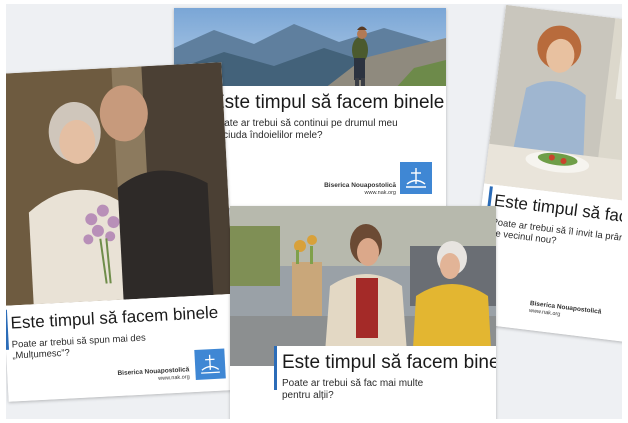 Image resolution: width=628 pixels, height=423 pixels. What do you see at coordinates (308, 395) in the screenshot?
I see `question-line: pentru alții?` at bounding box center [308, 395].